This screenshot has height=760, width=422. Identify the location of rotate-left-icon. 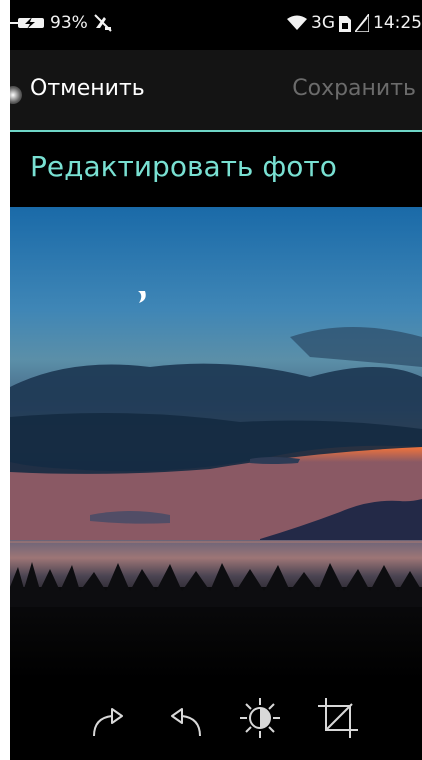
(184, 718).